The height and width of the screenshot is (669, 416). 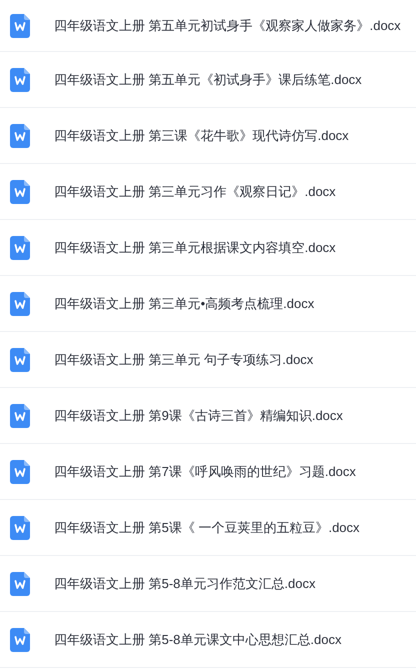 What do you see at coordinates (208, 80) in the screenshot?
I see `file-name: 四年级语文上册 第五单元《初试身手》课后练笔.docx` at bounding box center [208, 80].